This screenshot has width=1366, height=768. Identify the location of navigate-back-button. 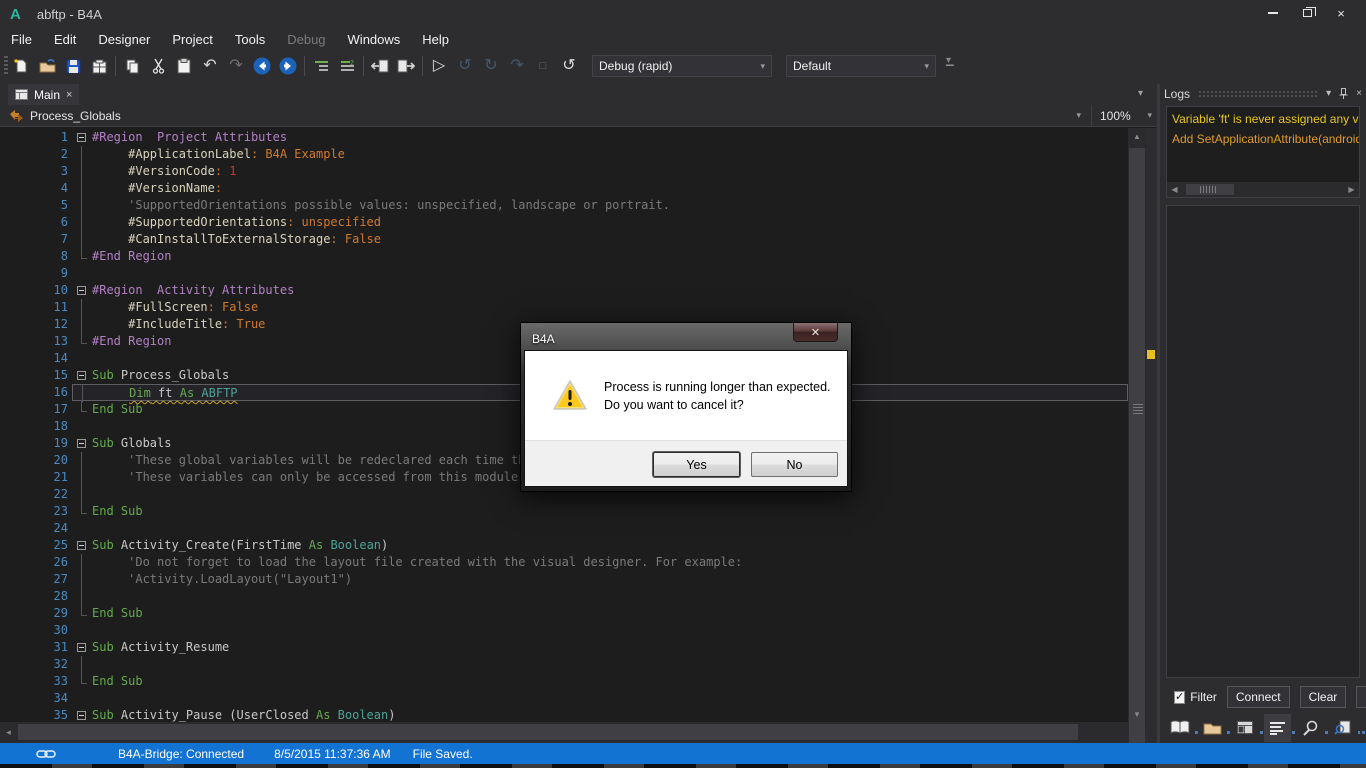
(262, 66).